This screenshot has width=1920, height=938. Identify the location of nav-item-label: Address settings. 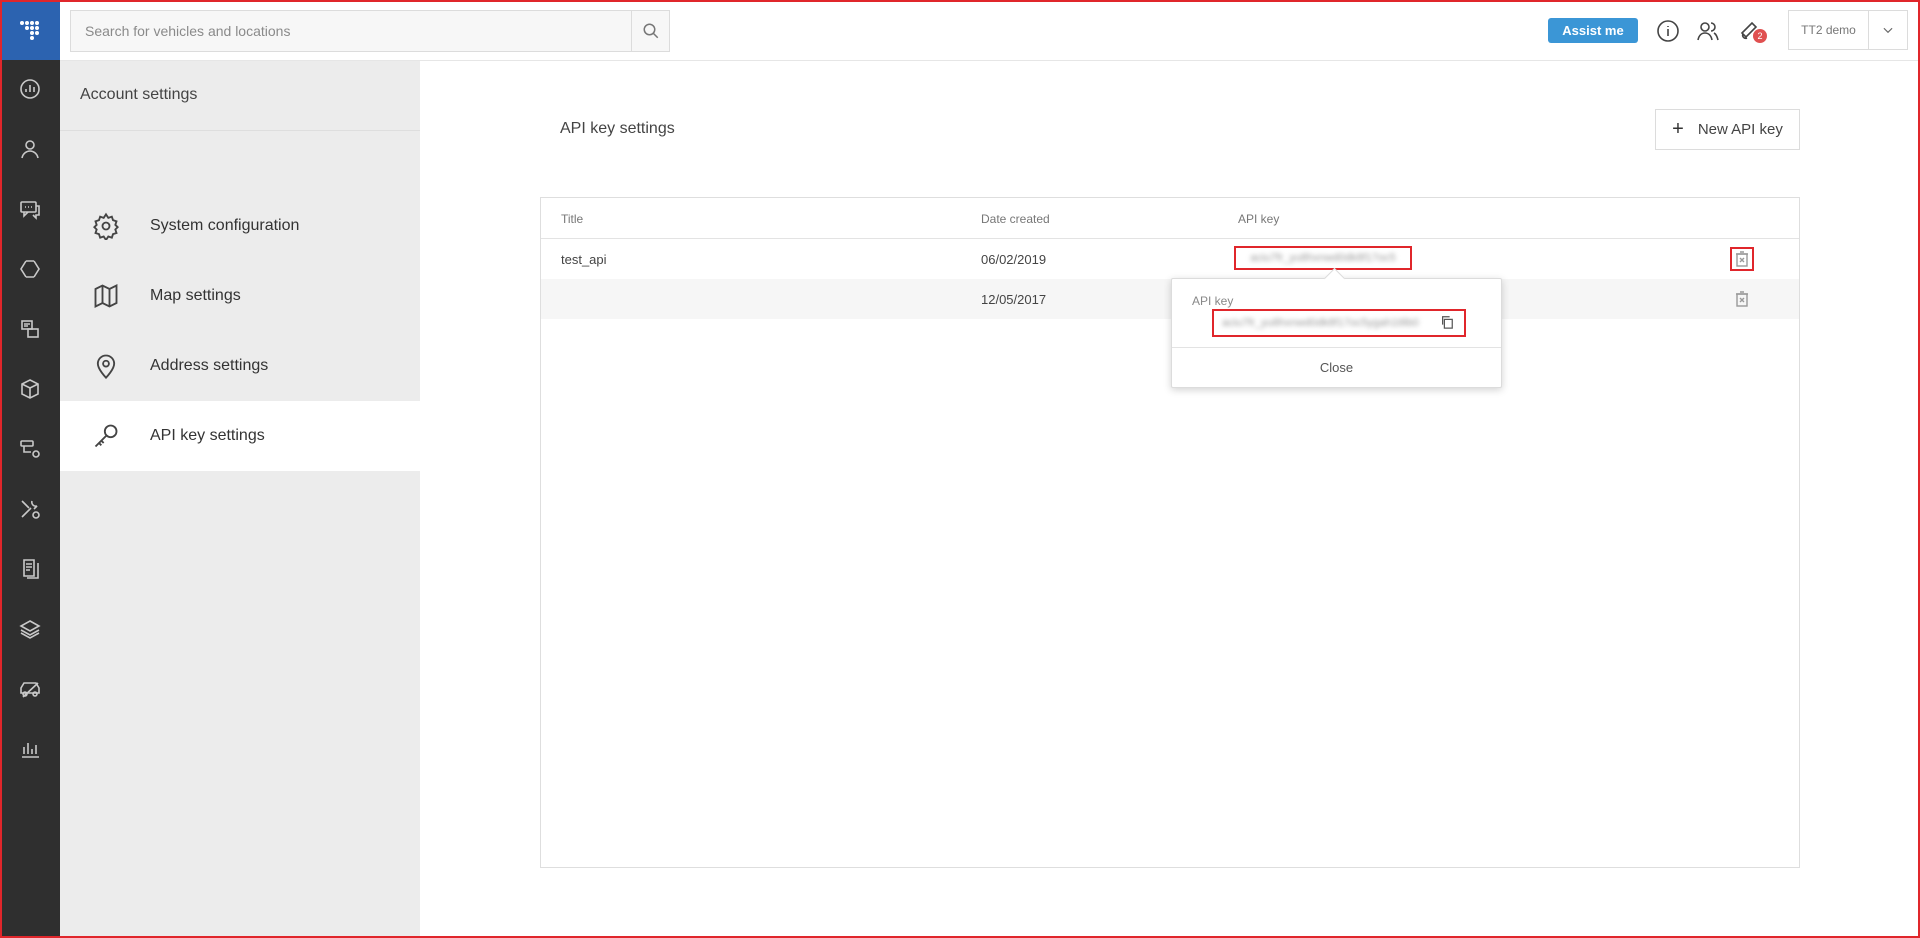
(209, 365).